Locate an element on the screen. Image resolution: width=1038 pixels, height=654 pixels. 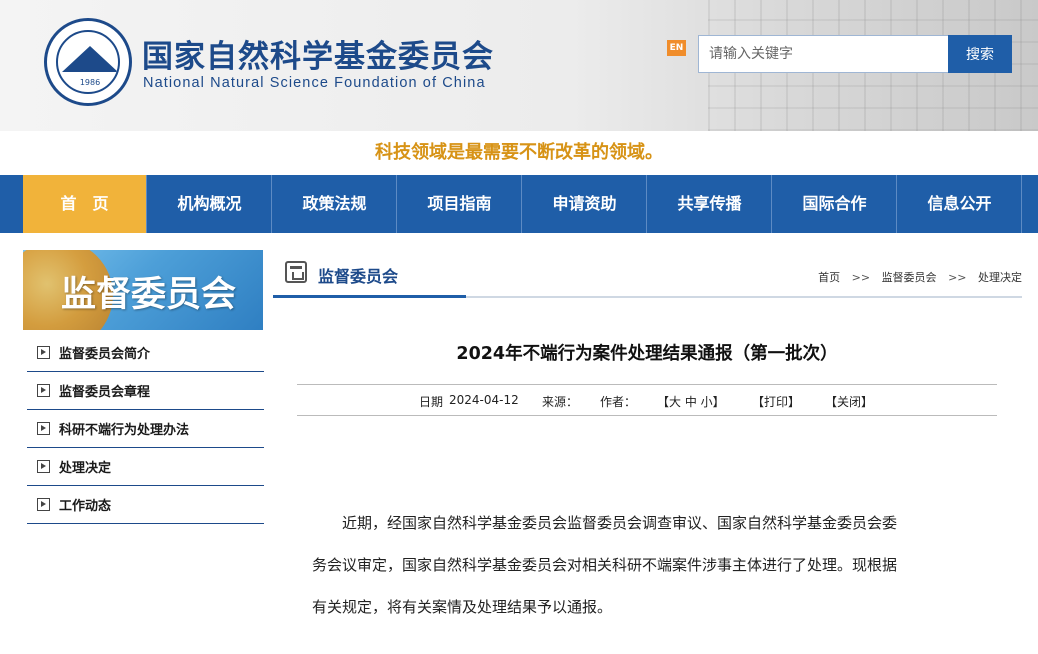
search-input is located at coordinates (824, 54).